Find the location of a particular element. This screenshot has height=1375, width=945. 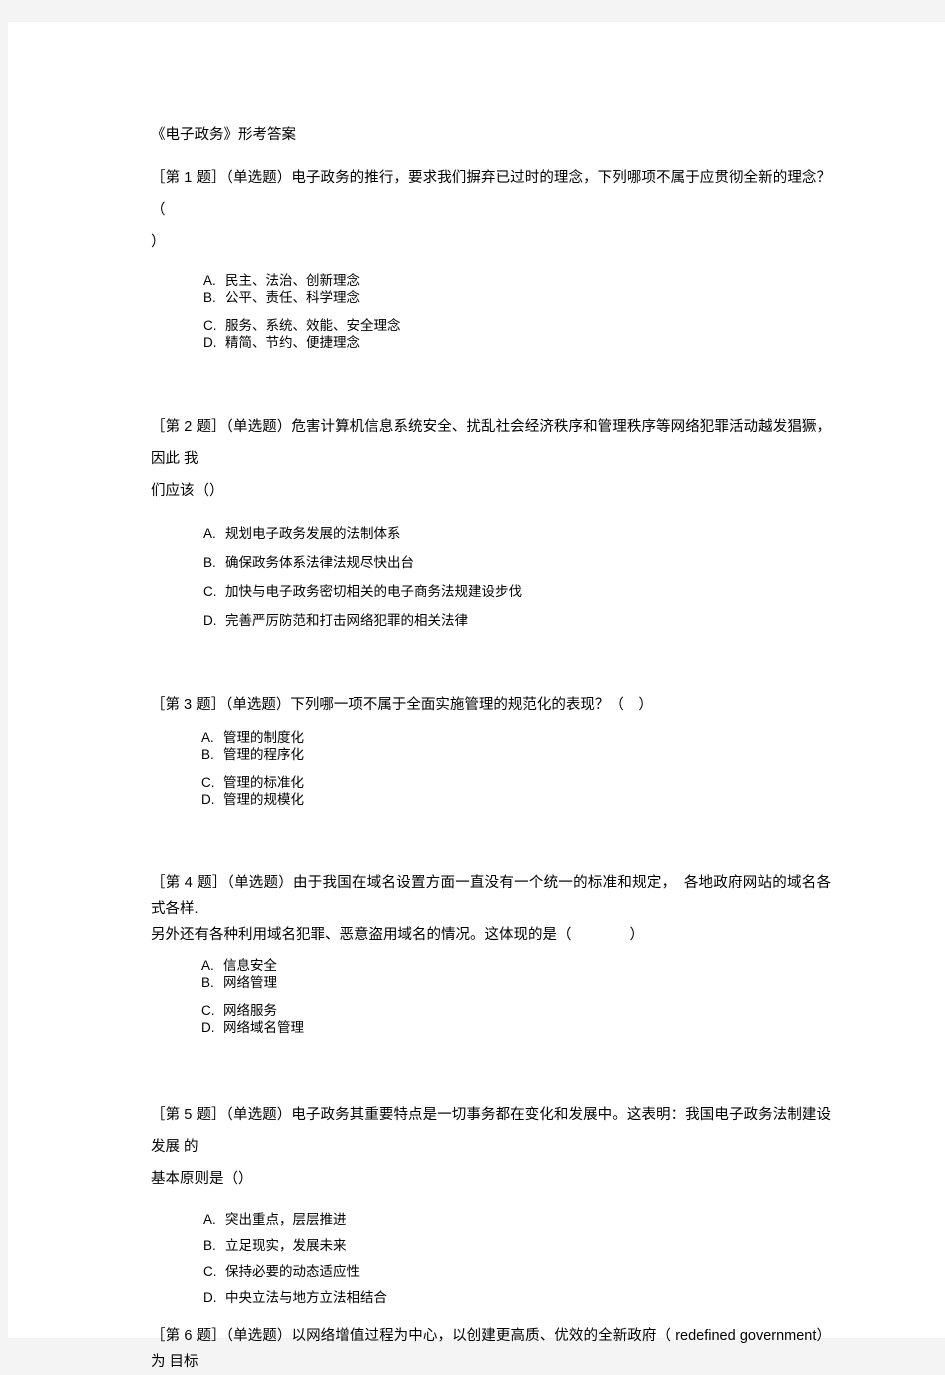

option-item: B. 确保政务体系法律法规尽快出台 is located at coordinates (517, 562).